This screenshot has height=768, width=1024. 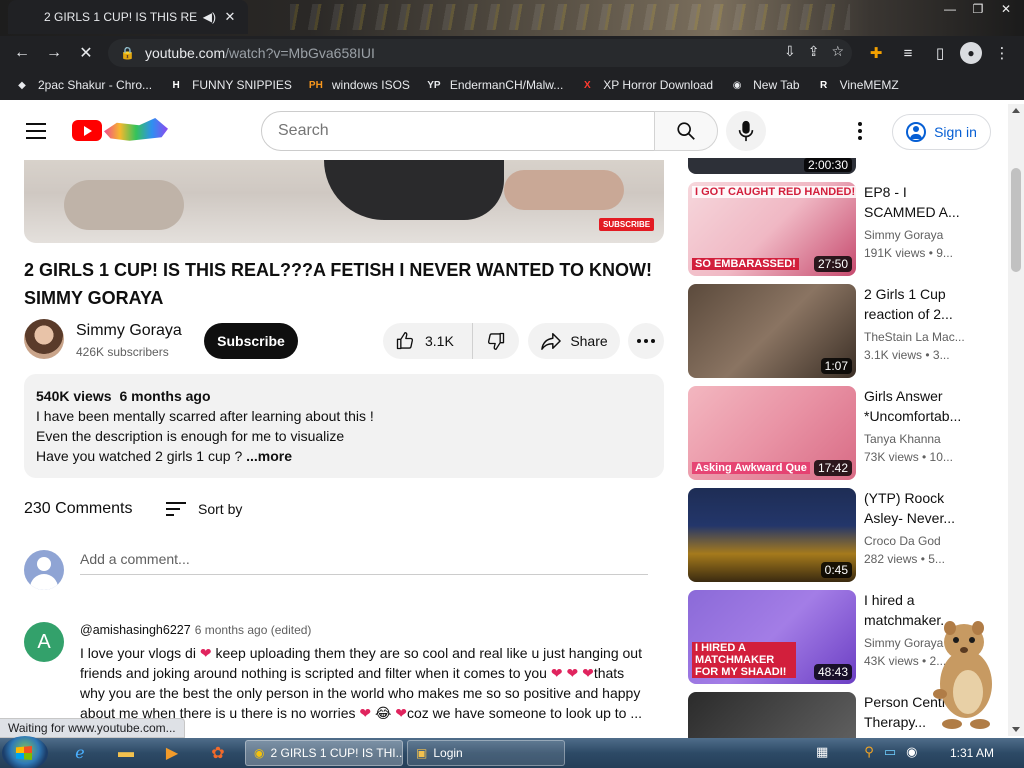 I want to click on bookmark-item: X XP Horror Download, so click(x=646, y=85).